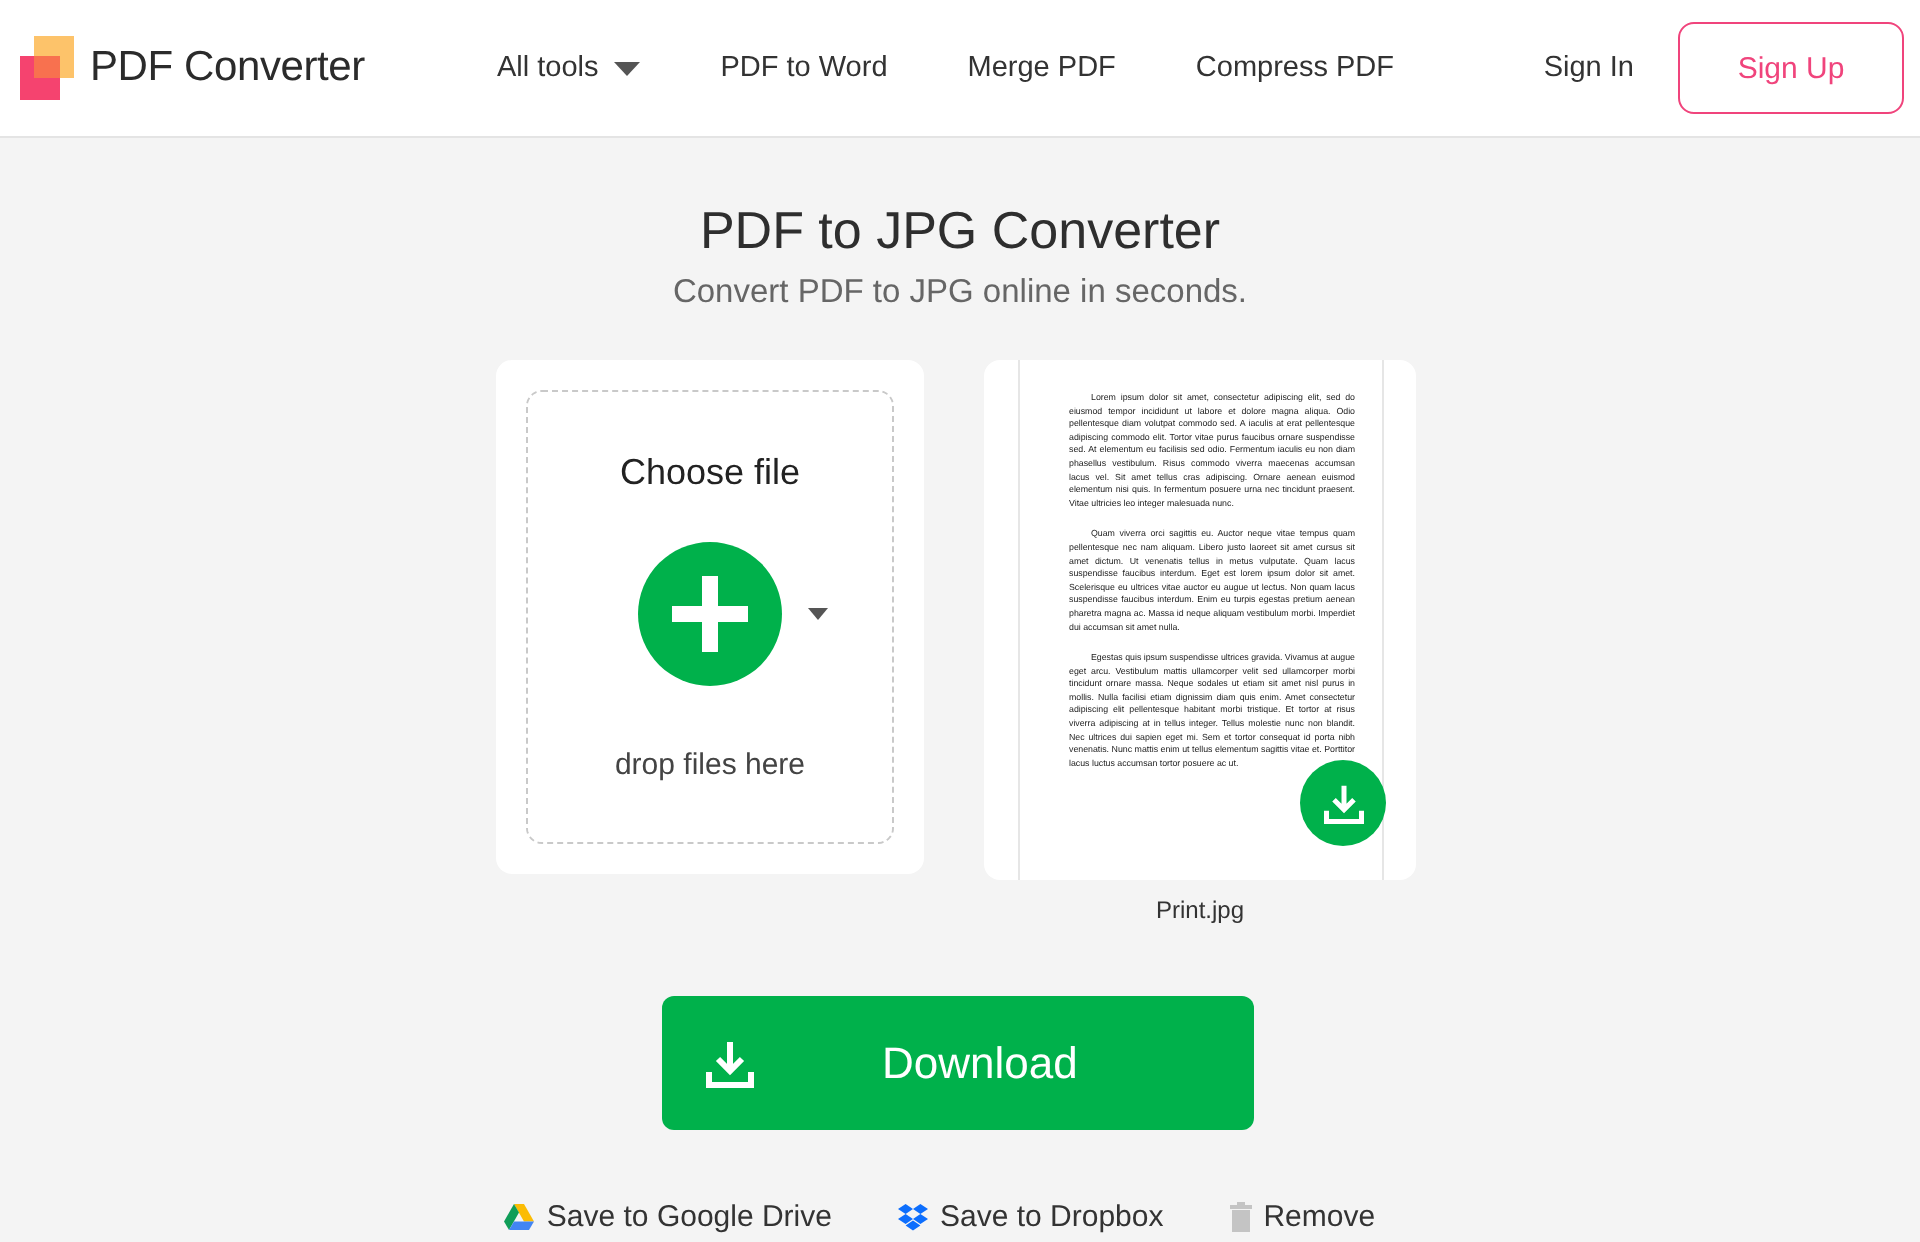  Describe the element at coordinates (227, 68) in the screenshot. I see `logo-text: PDF Converter` at that location.